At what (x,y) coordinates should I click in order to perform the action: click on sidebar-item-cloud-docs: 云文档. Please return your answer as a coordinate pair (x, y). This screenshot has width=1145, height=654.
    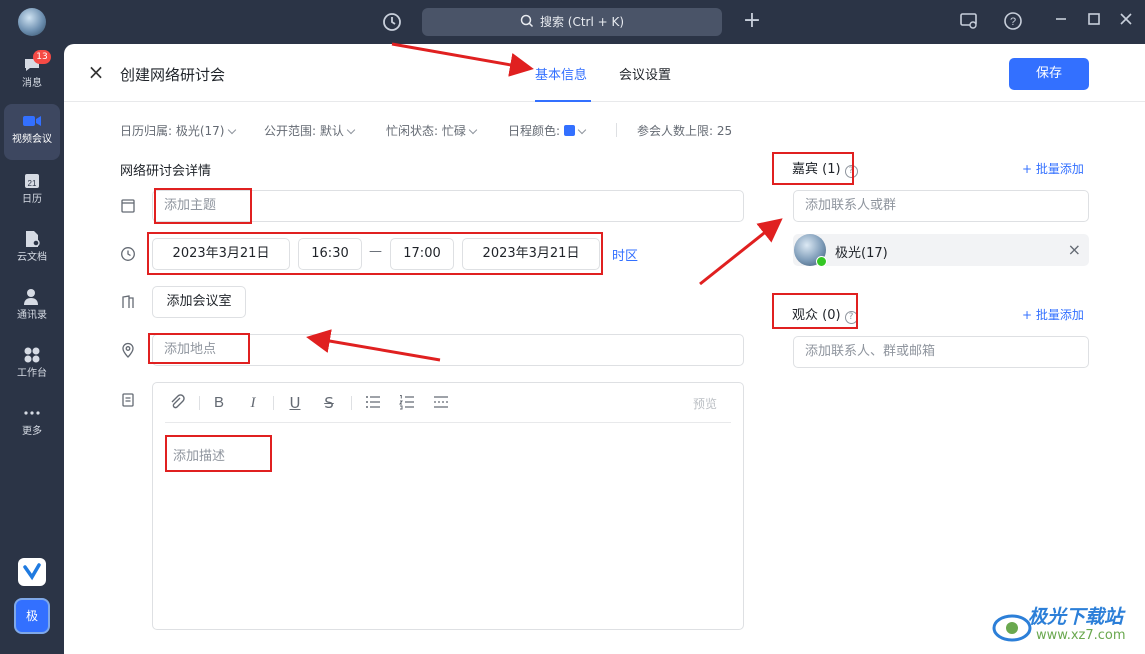
    Looking at the image, I should click on (32, 250).